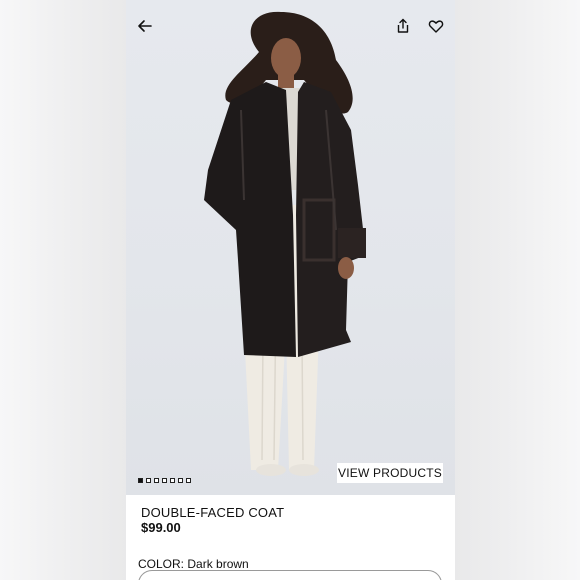 This screenshot has height=580, width=580. I want to click on color-label: COLOR:, so click(161, 564).